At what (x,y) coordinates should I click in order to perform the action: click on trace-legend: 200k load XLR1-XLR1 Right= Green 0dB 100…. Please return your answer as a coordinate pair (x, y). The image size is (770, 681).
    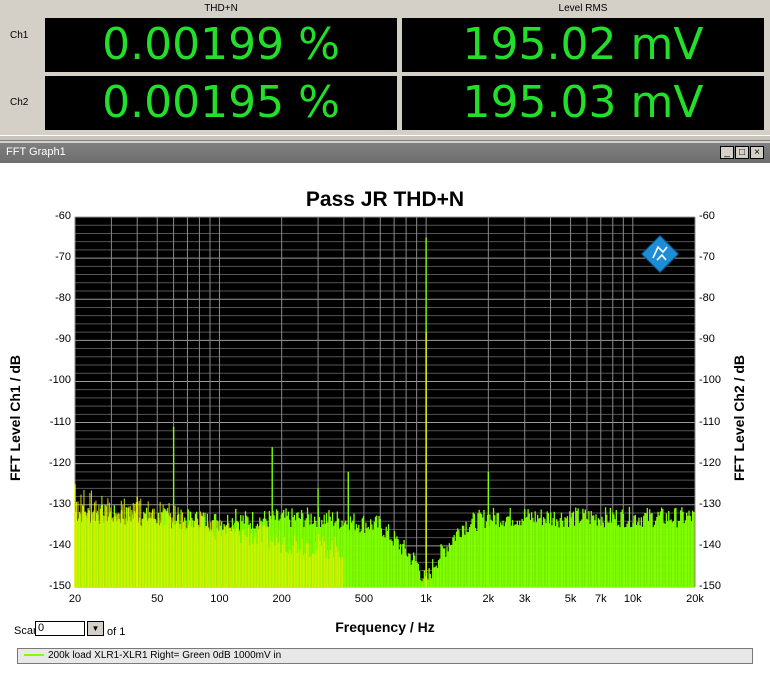
    Looking at the image, I should click on (385, 656).